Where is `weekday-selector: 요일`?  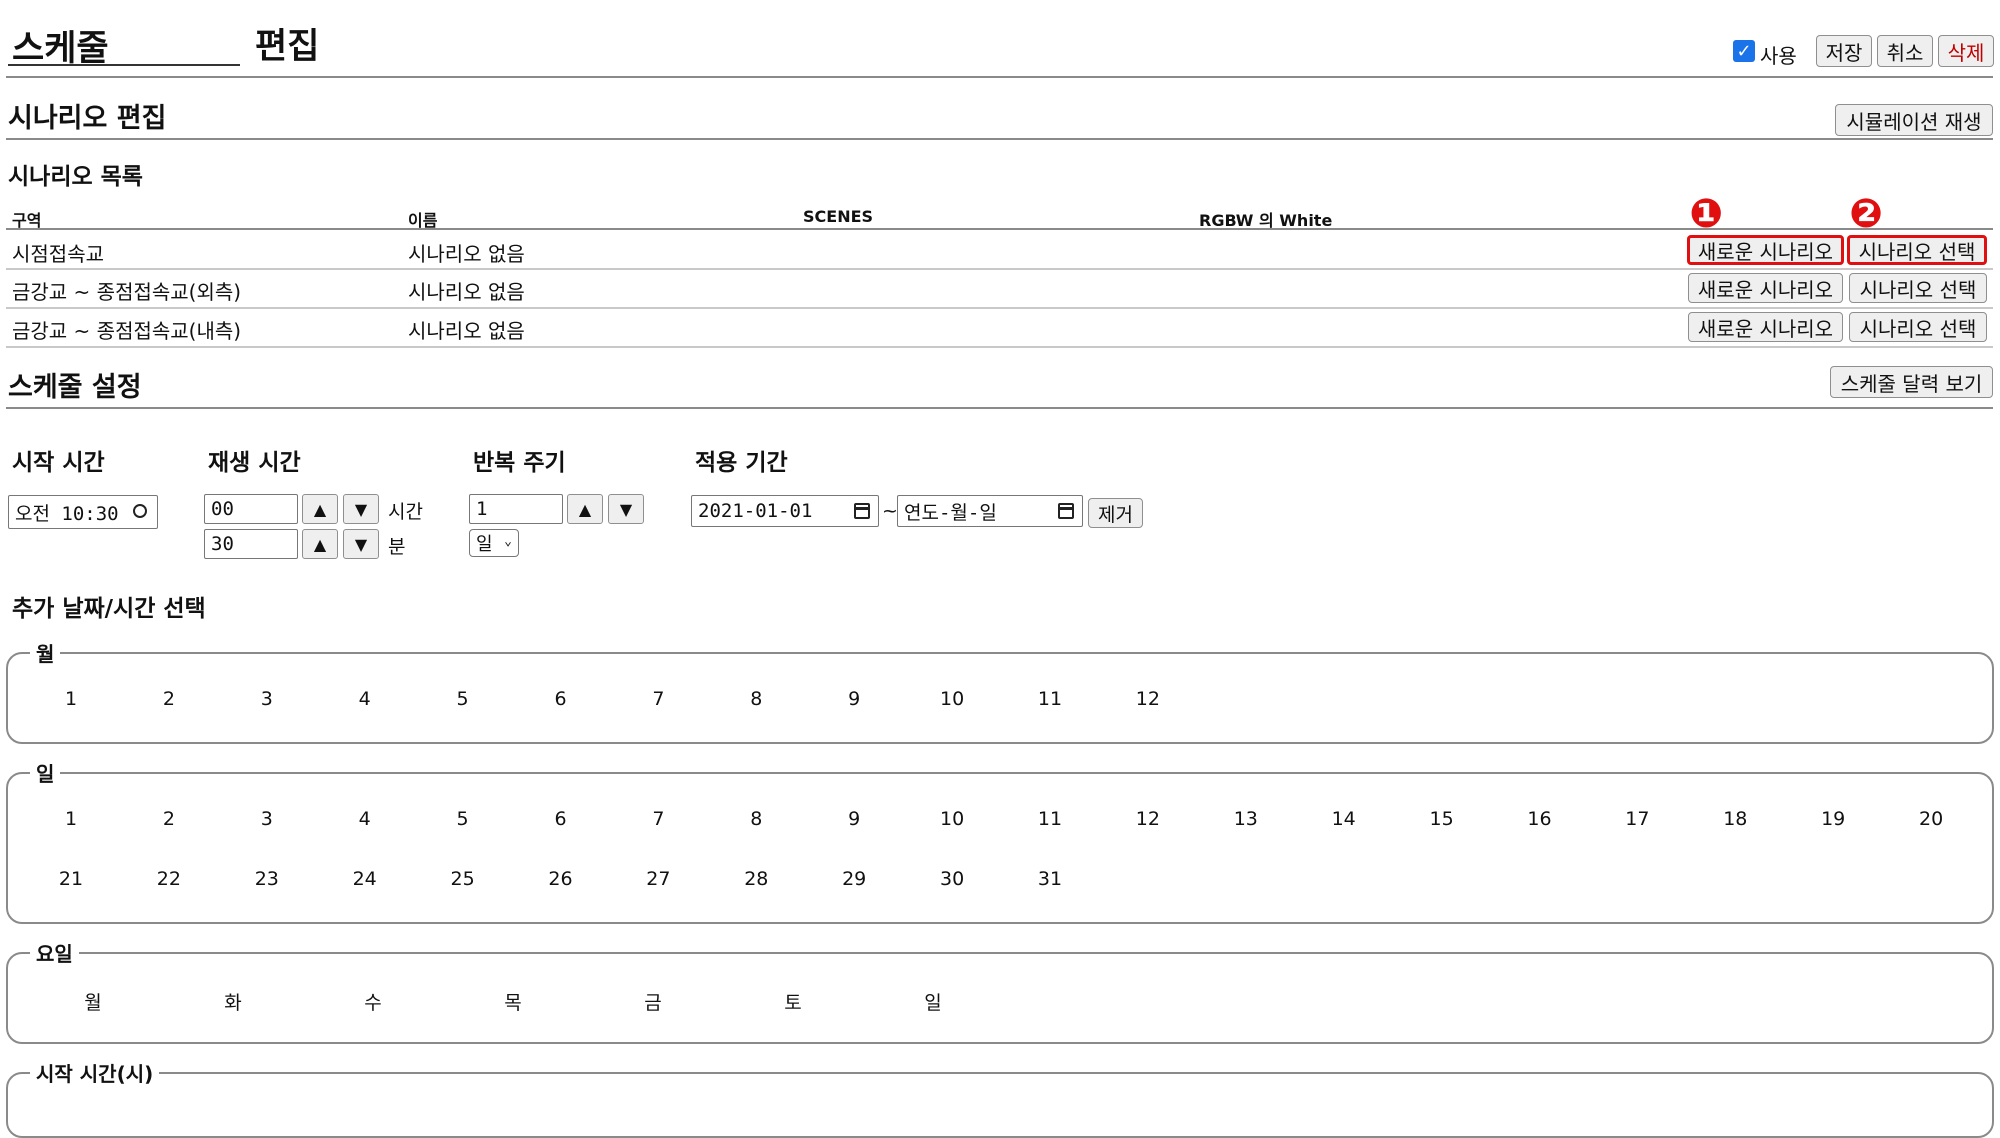 weekday-selector: 요일 is located at coordinates (1000, 991).